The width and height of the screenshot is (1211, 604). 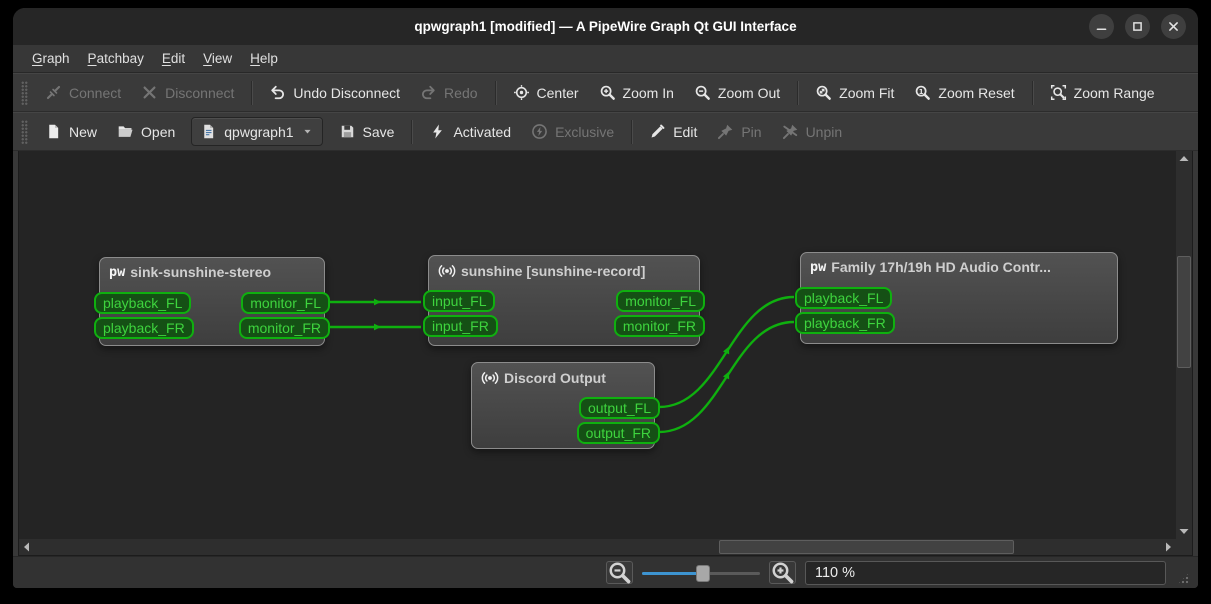 What do you see at coordinates (1184, 531) in the screenshot?
I see `scroll-down-icon` at bounding box center [1184, 531].